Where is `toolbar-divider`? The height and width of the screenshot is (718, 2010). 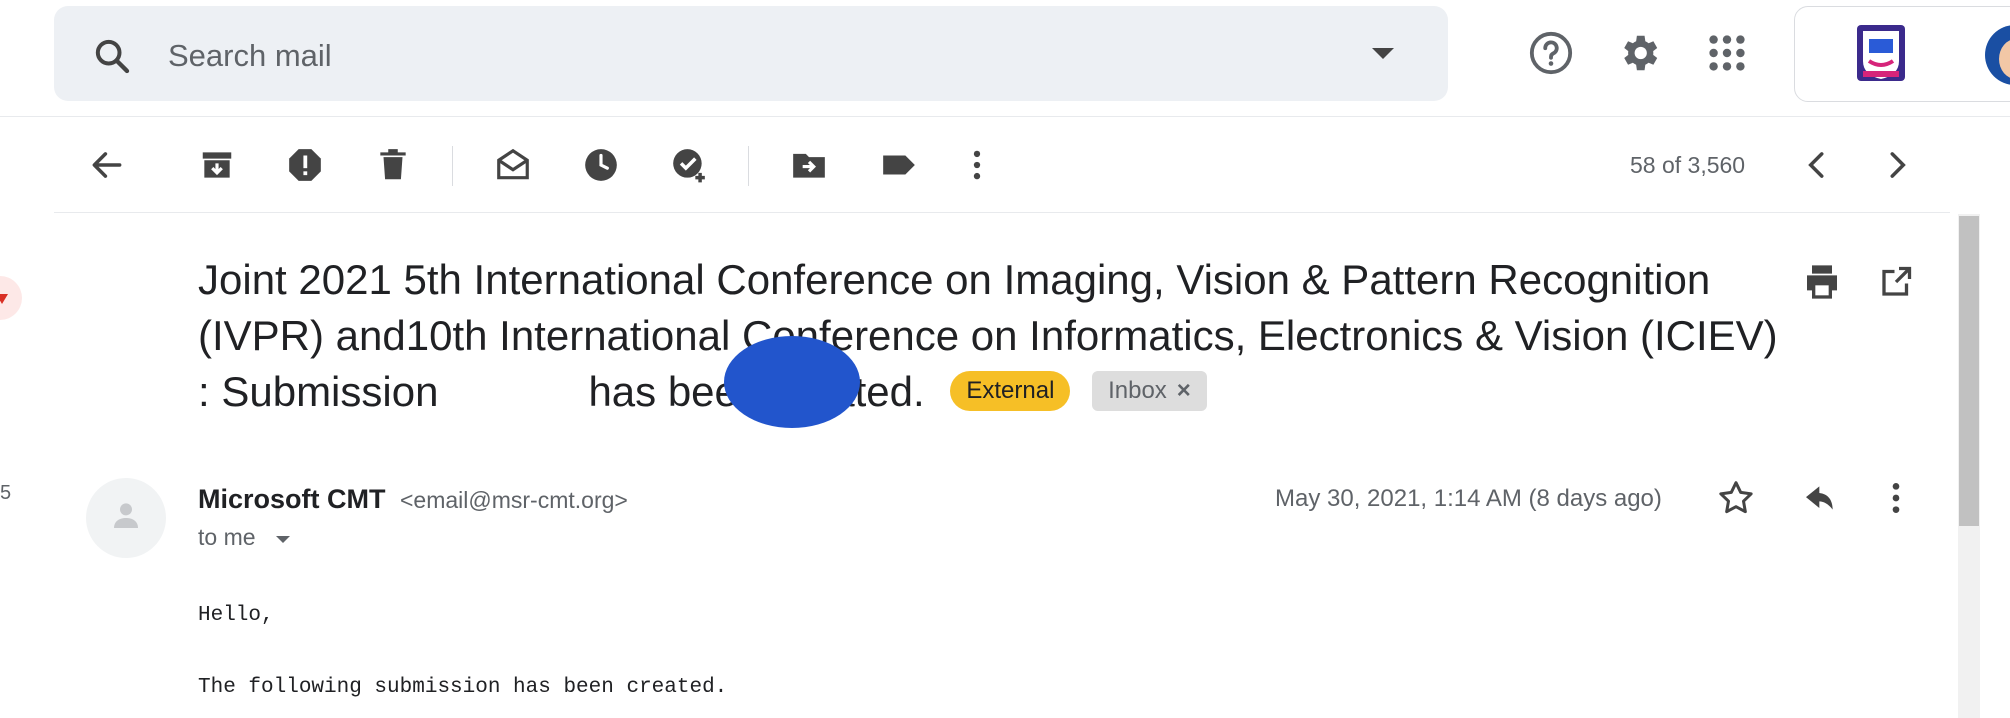
toolbar-divider is located at coordinates (1002, 212).